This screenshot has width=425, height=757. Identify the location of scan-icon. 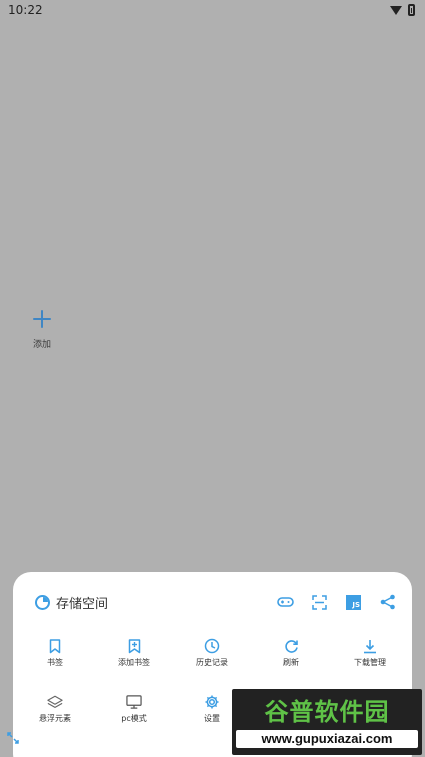
(319, 602).